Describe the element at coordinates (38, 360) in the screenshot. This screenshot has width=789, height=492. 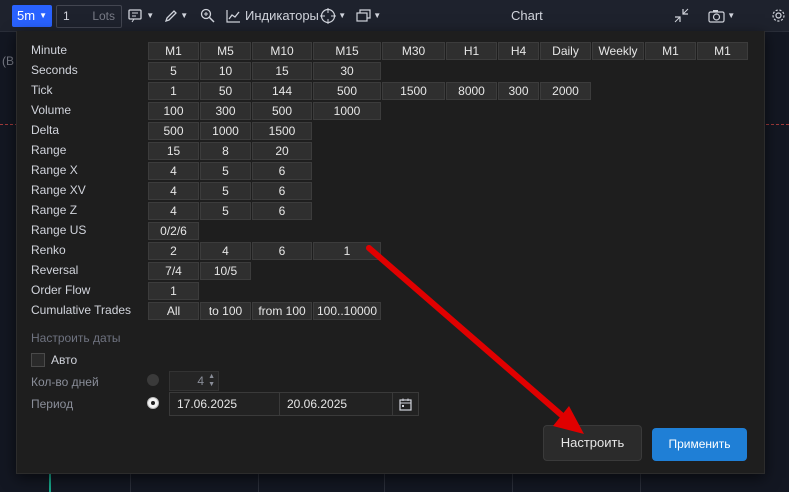
I see `auto-checkbox` at that location.